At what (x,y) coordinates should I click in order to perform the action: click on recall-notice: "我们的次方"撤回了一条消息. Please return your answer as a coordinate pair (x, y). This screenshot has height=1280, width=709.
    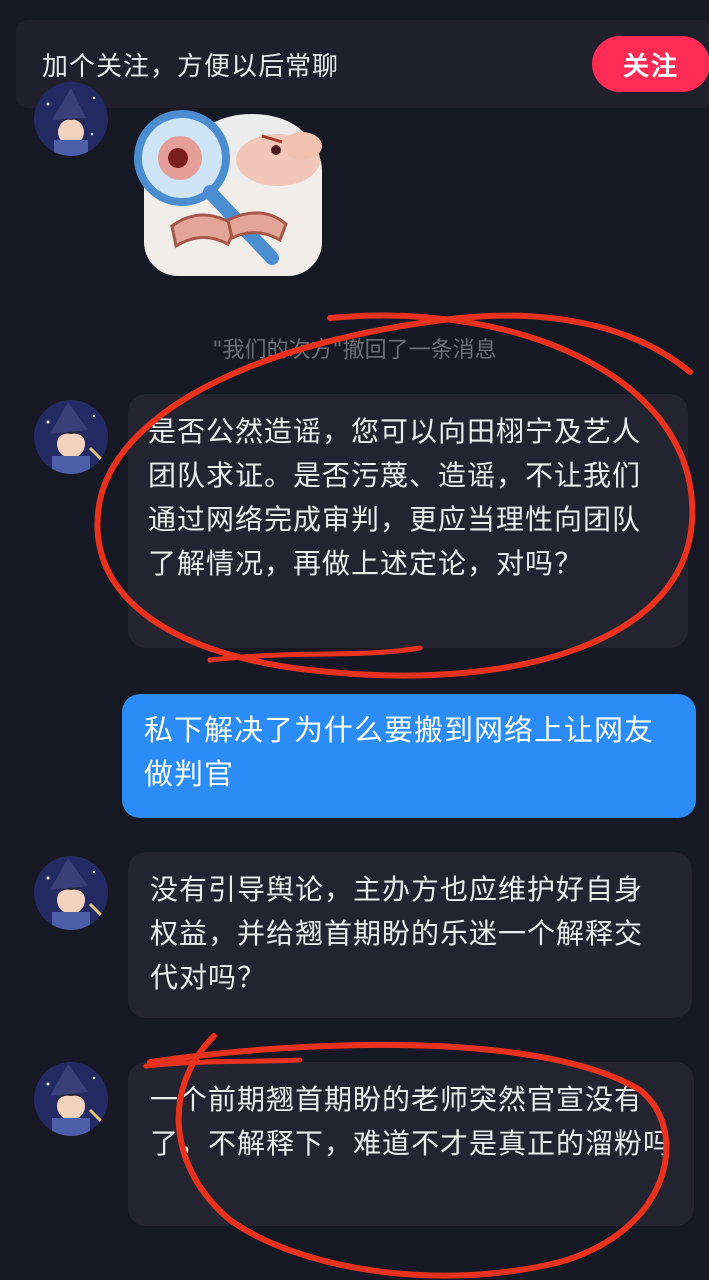
    Looking at the image, I should click on (354, 350).